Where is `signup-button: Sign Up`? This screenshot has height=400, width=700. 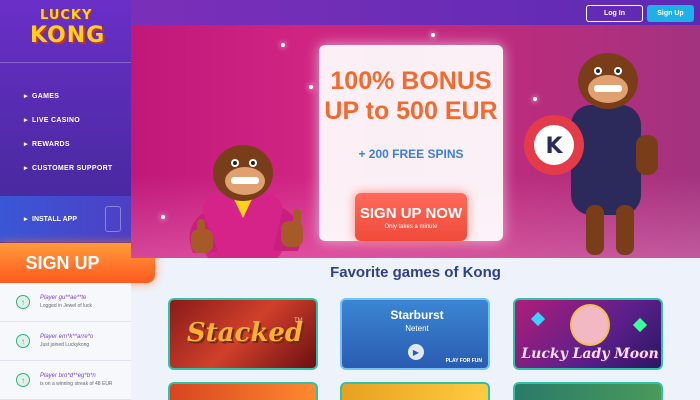 signup-button: Sign Up is located at coordinates (670, 13).